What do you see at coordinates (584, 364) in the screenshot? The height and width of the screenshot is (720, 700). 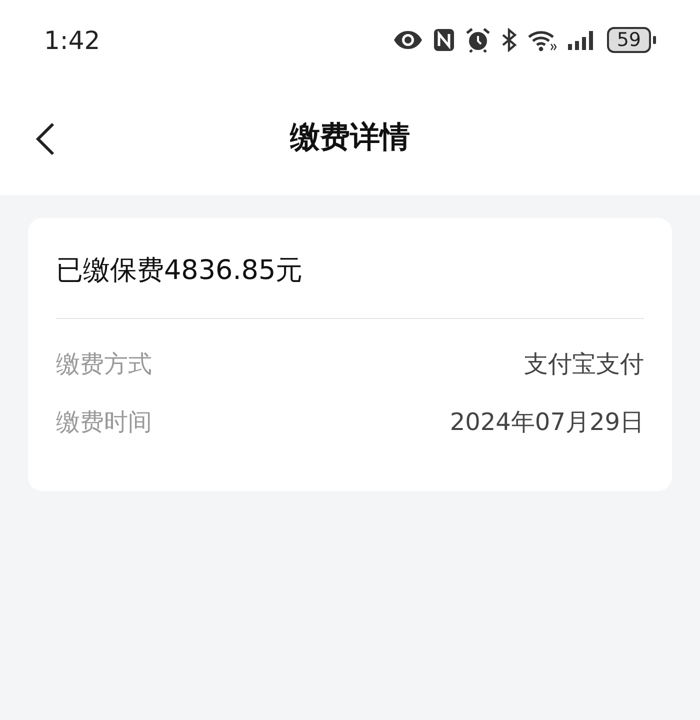 I see `detail-value: 支付宝支付` at bounding box center [584, 364].